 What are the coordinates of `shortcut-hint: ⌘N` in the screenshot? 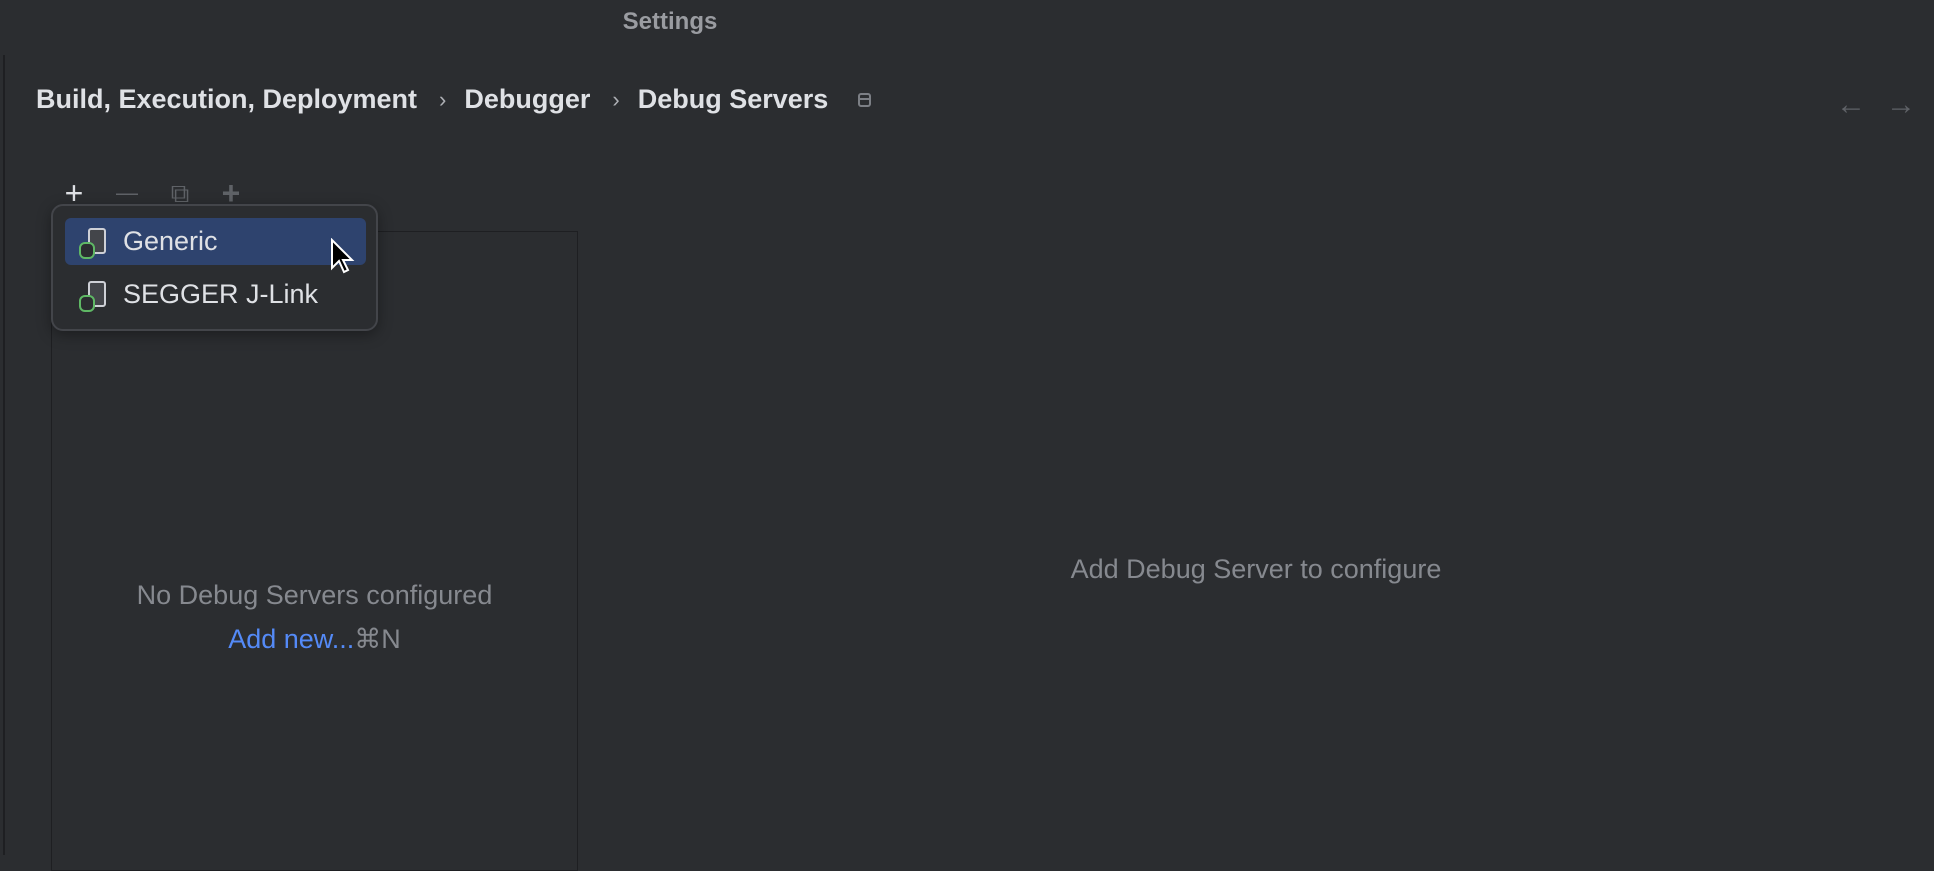 It's located at (377, 639).